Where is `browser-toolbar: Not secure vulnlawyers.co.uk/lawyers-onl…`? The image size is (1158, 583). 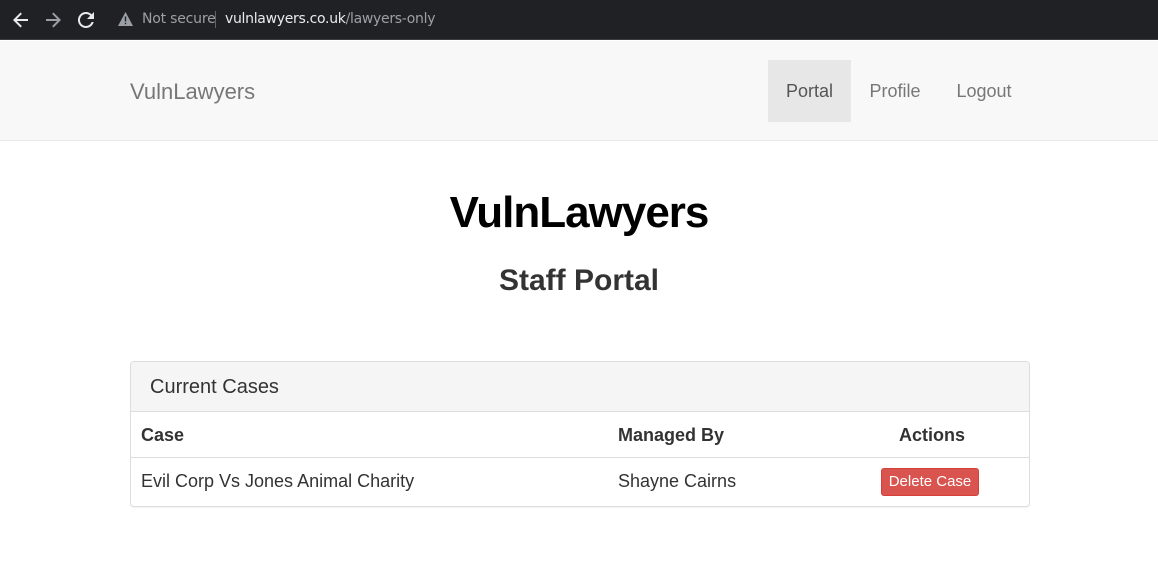
browser-toolbar: Not secure vulnlawyers.co.uk/lawyers-onl… is located at coordinates (579, 20).